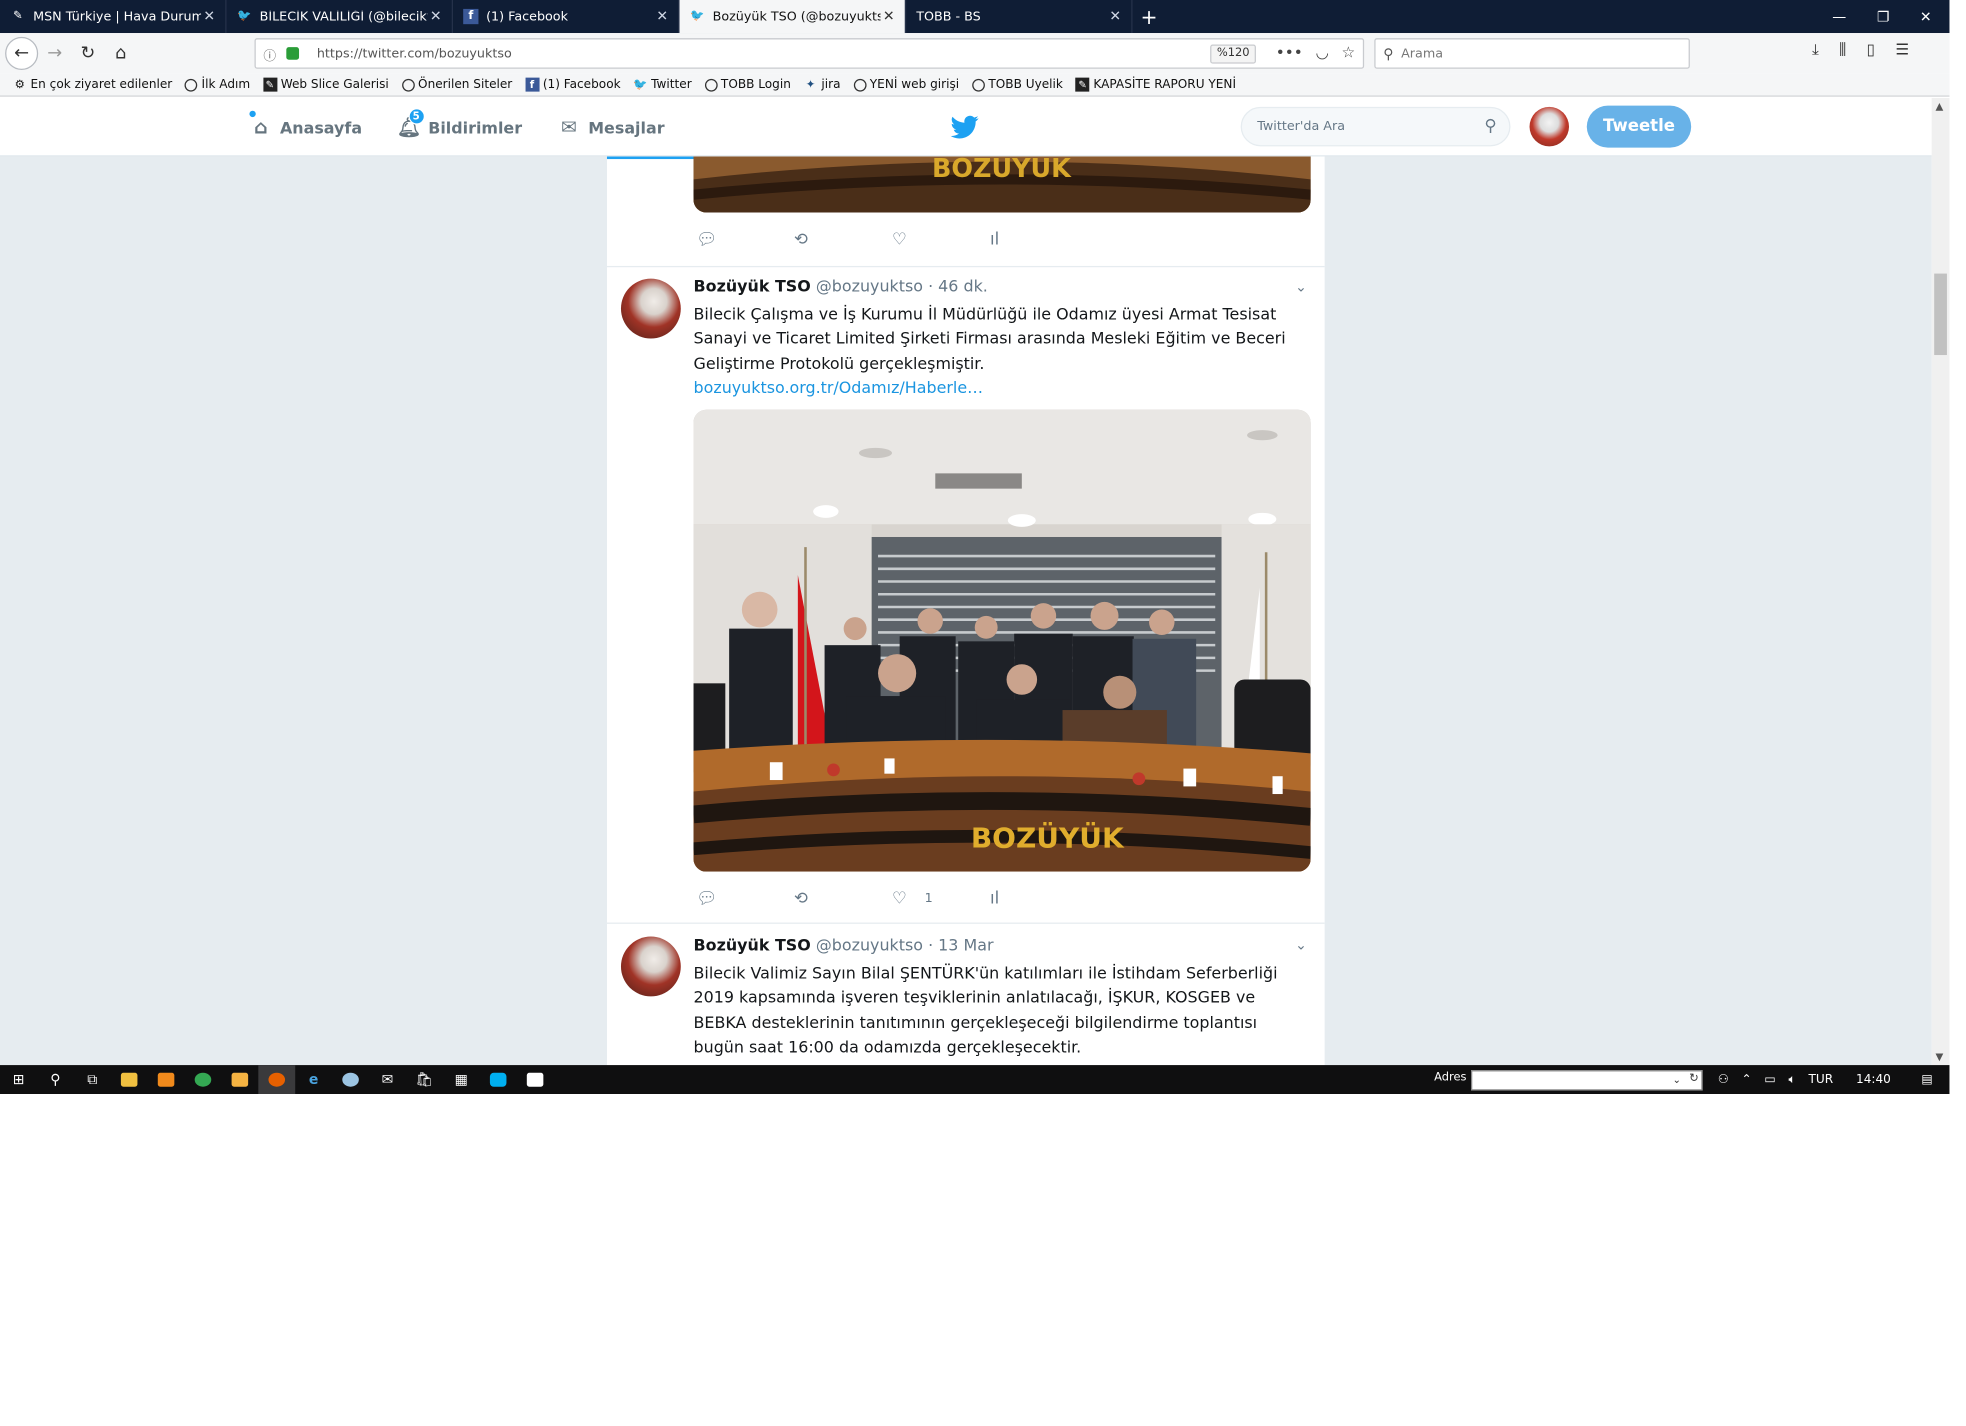 Image resolution: width=1966 pixels, height=1426 pixels. Describe the element at coordinates (906, 85) in the screenshot. I see `bookmark-yeni-web-girisi: YENİ web girişi` at that location.